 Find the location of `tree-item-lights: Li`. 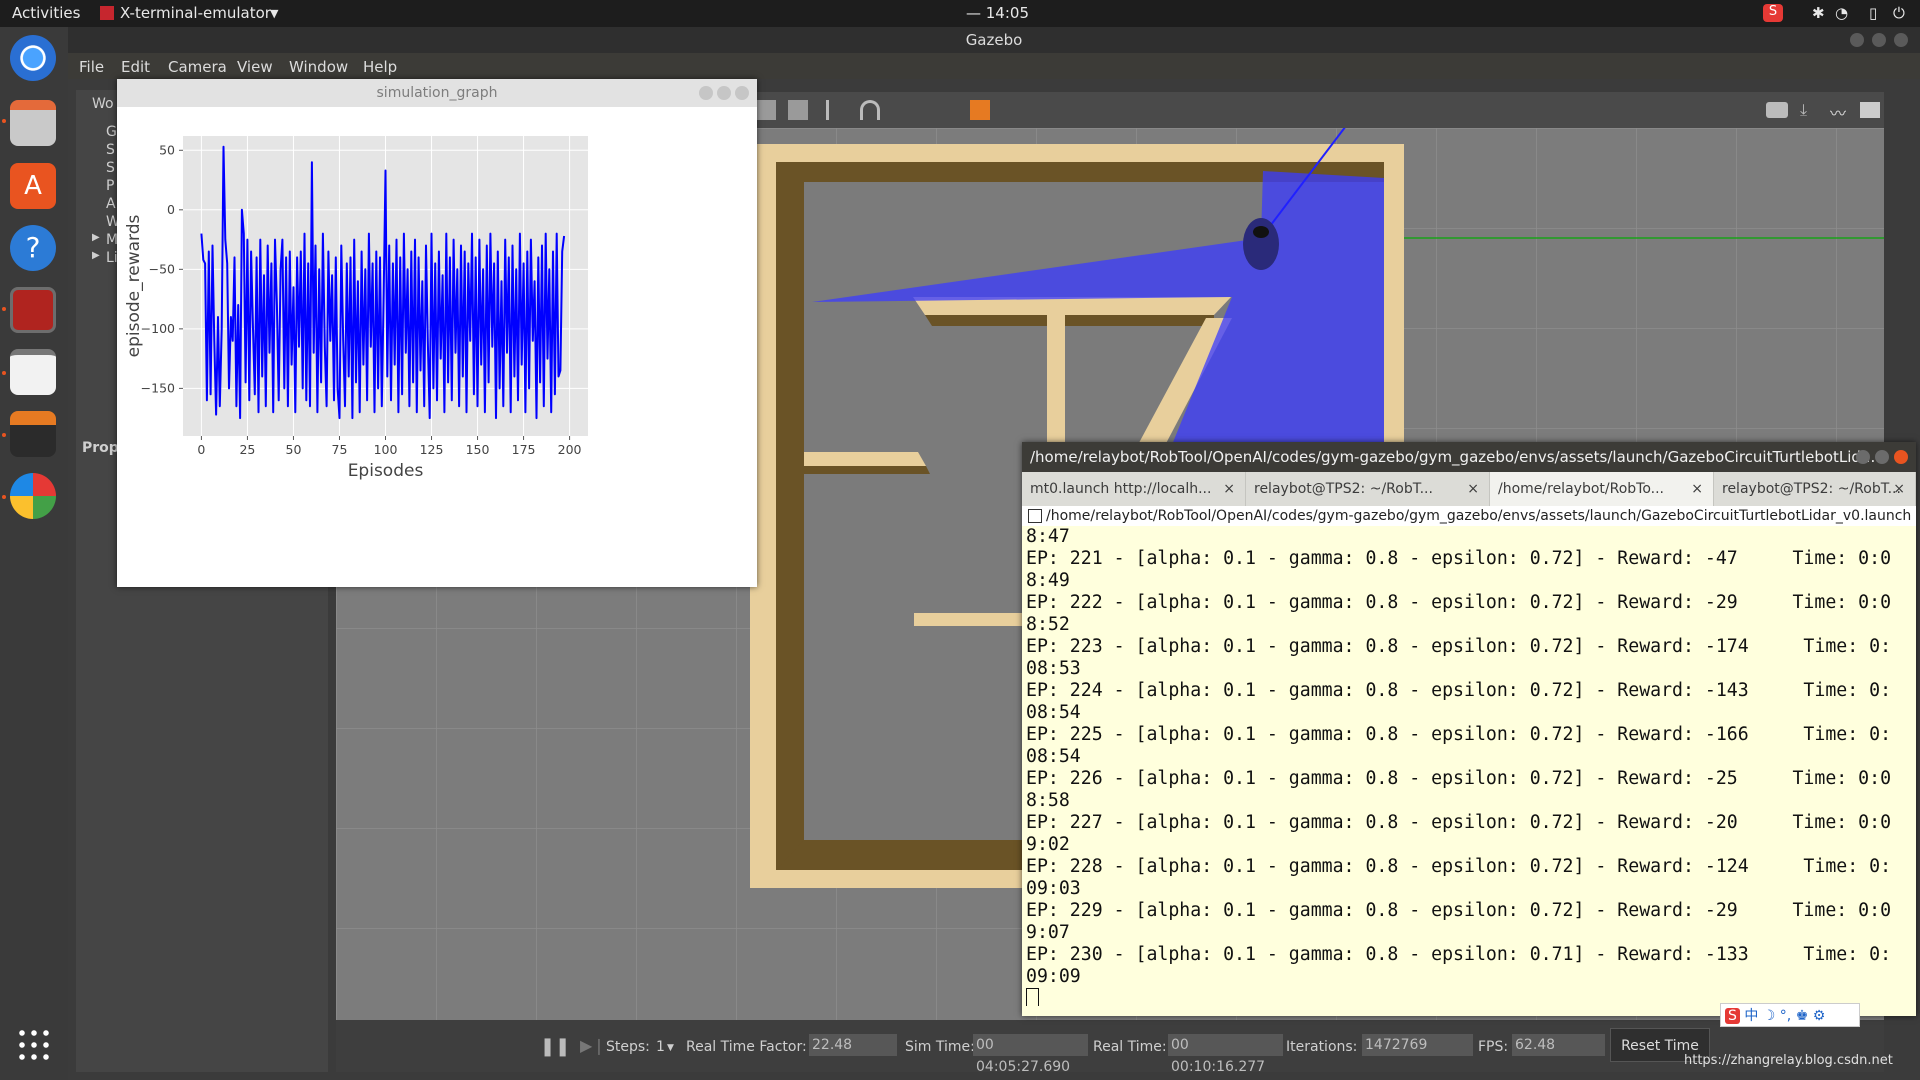

tree-item-lights: Li is located at coordinates (112, 258).